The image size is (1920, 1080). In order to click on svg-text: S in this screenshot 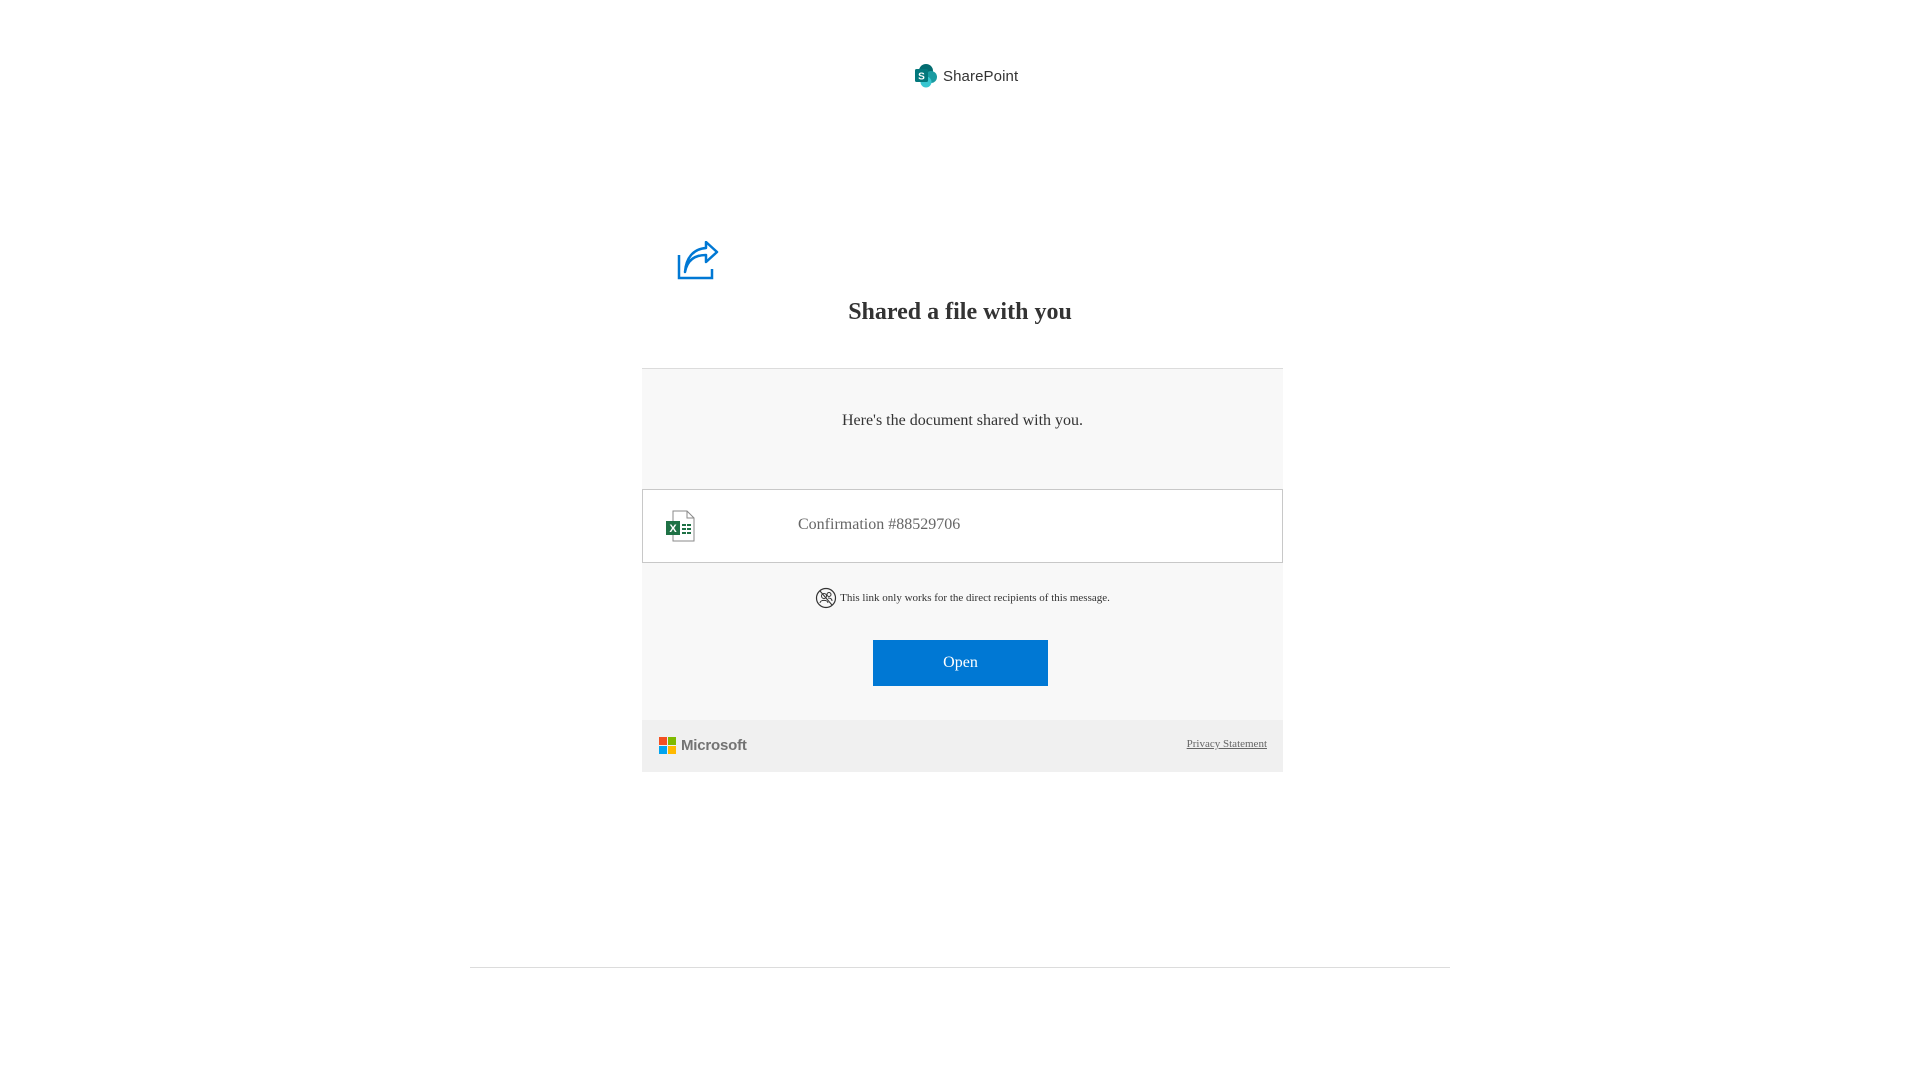, I will do `click(921, 77)`.